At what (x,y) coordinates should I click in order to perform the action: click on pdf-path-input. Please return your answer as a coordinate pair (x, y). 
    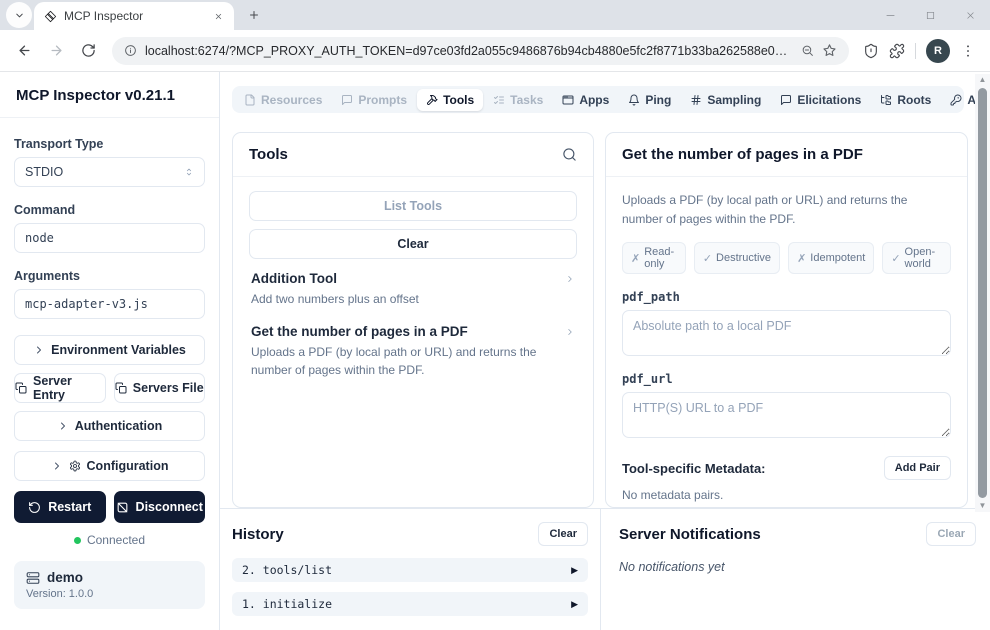
    Looking at the image, I should click on (786, 333).